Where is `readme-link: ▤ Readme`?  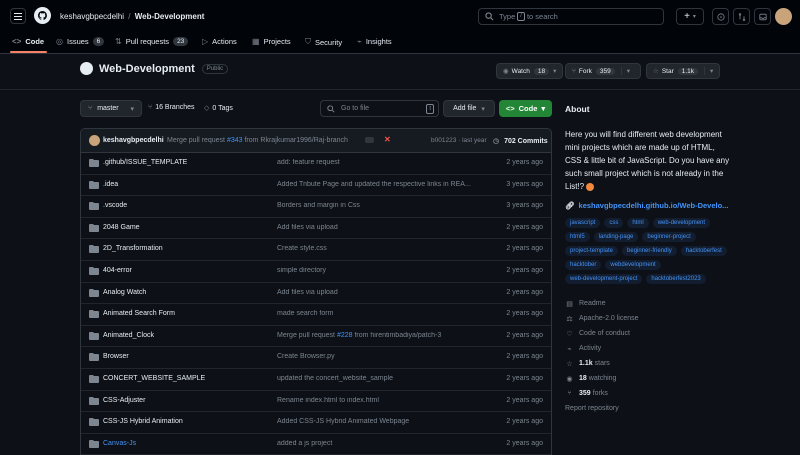 readme-link: ▤ Readme is located at coordinates (647, 303).